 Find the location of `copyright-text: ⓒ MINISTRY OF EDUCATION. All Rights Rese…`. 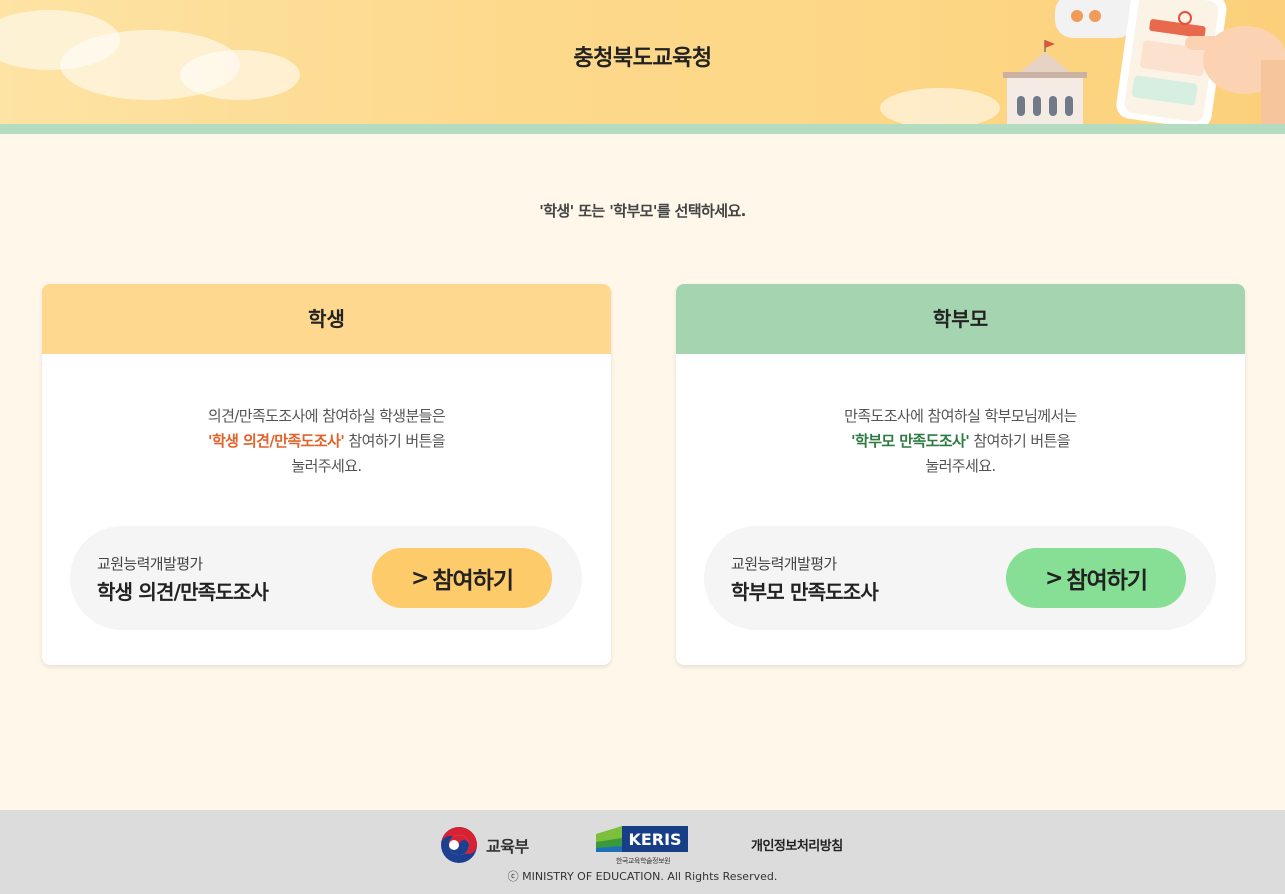

copyright-text: ⓒ MINISTRY OF EDUCATION. All Rights Rese… is located at coordinates (642, 876).